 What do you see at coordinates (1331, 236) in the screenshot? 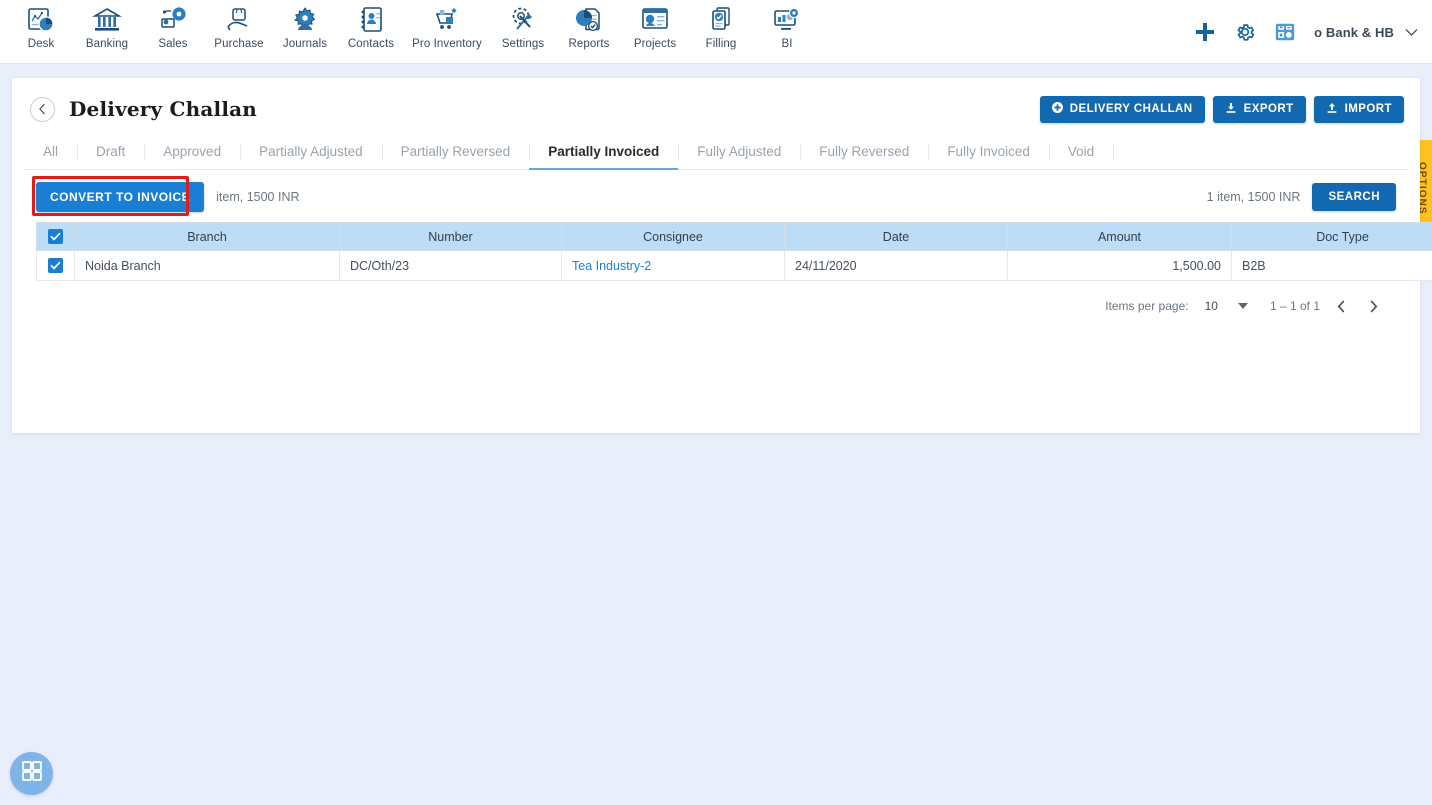
I see `column-header-doc-type: Doc Type` at bounding box center [1331, 236].